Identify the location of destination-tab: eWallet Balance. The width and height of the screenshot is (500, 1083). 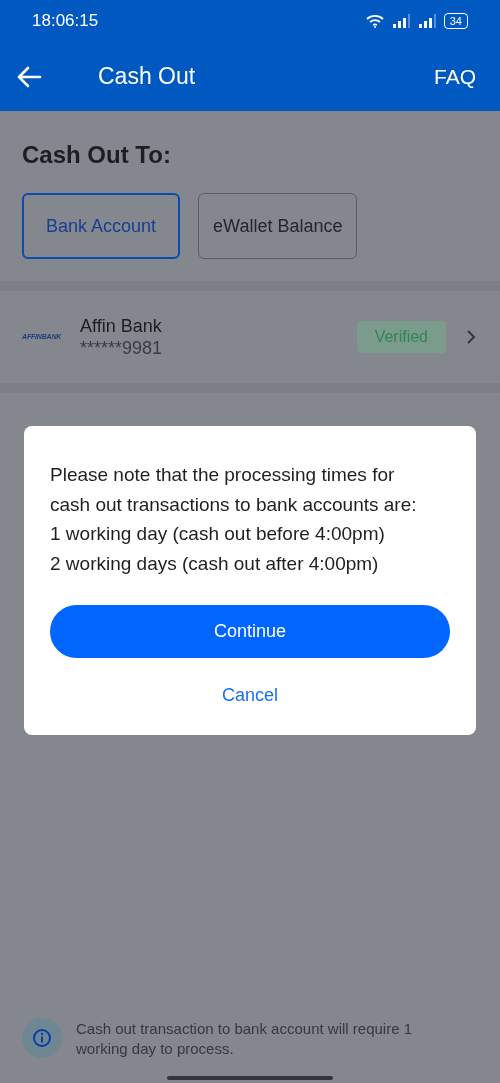
(278, 226).